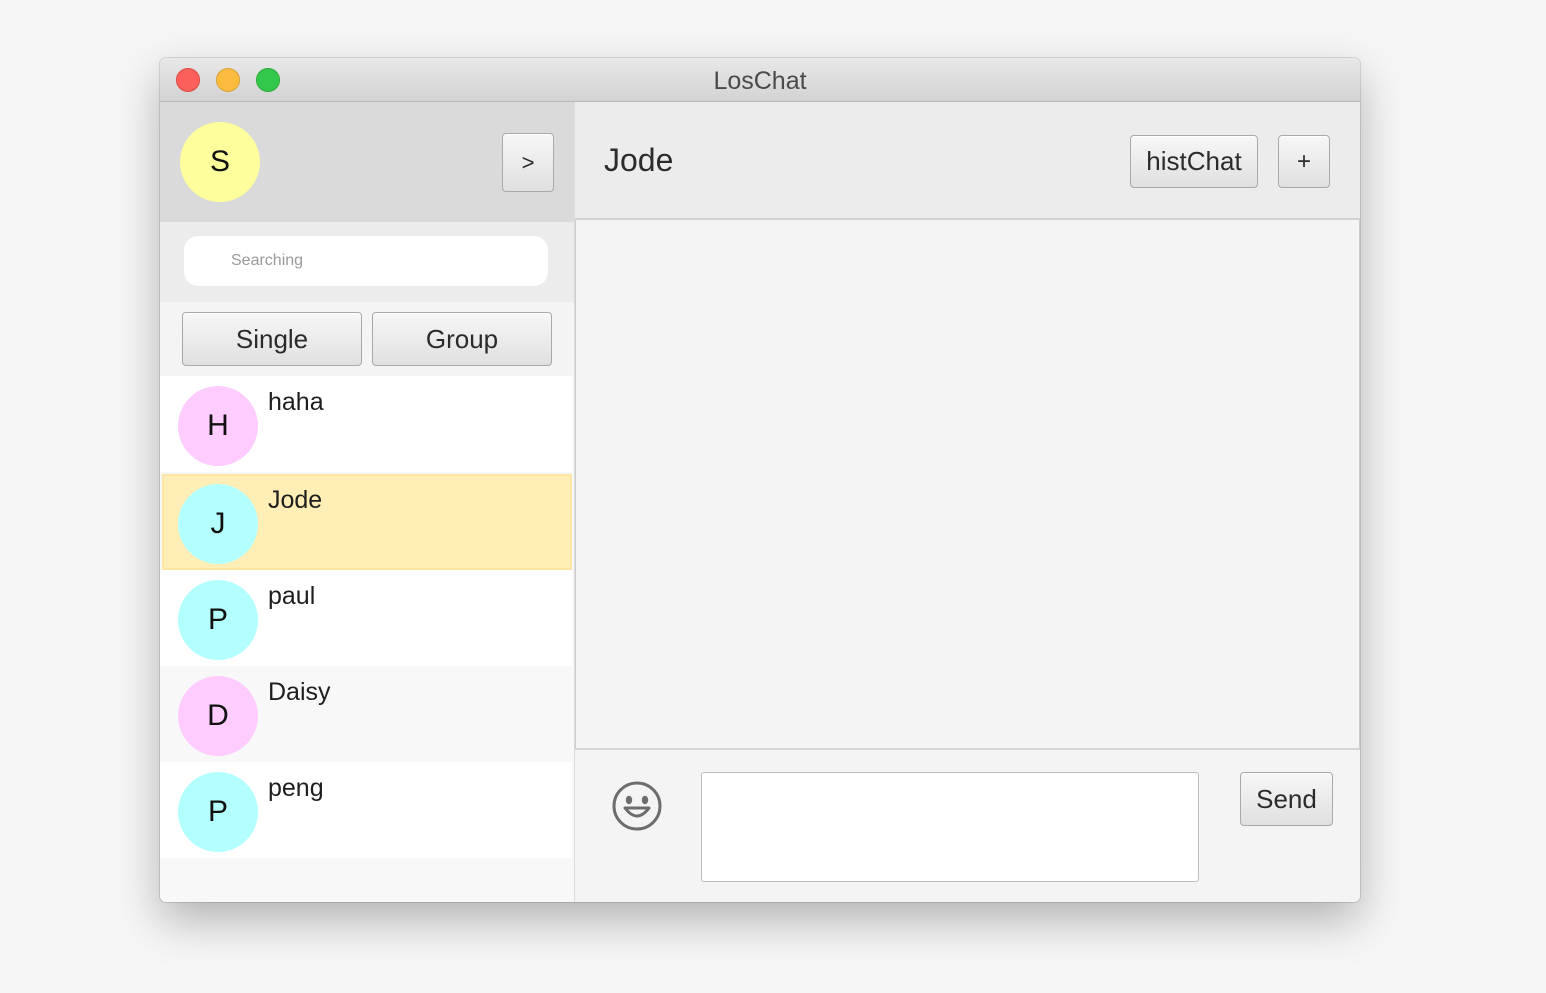 This screenshot has width=1546, height=993. I want to click on search-input, so click(366, 261).